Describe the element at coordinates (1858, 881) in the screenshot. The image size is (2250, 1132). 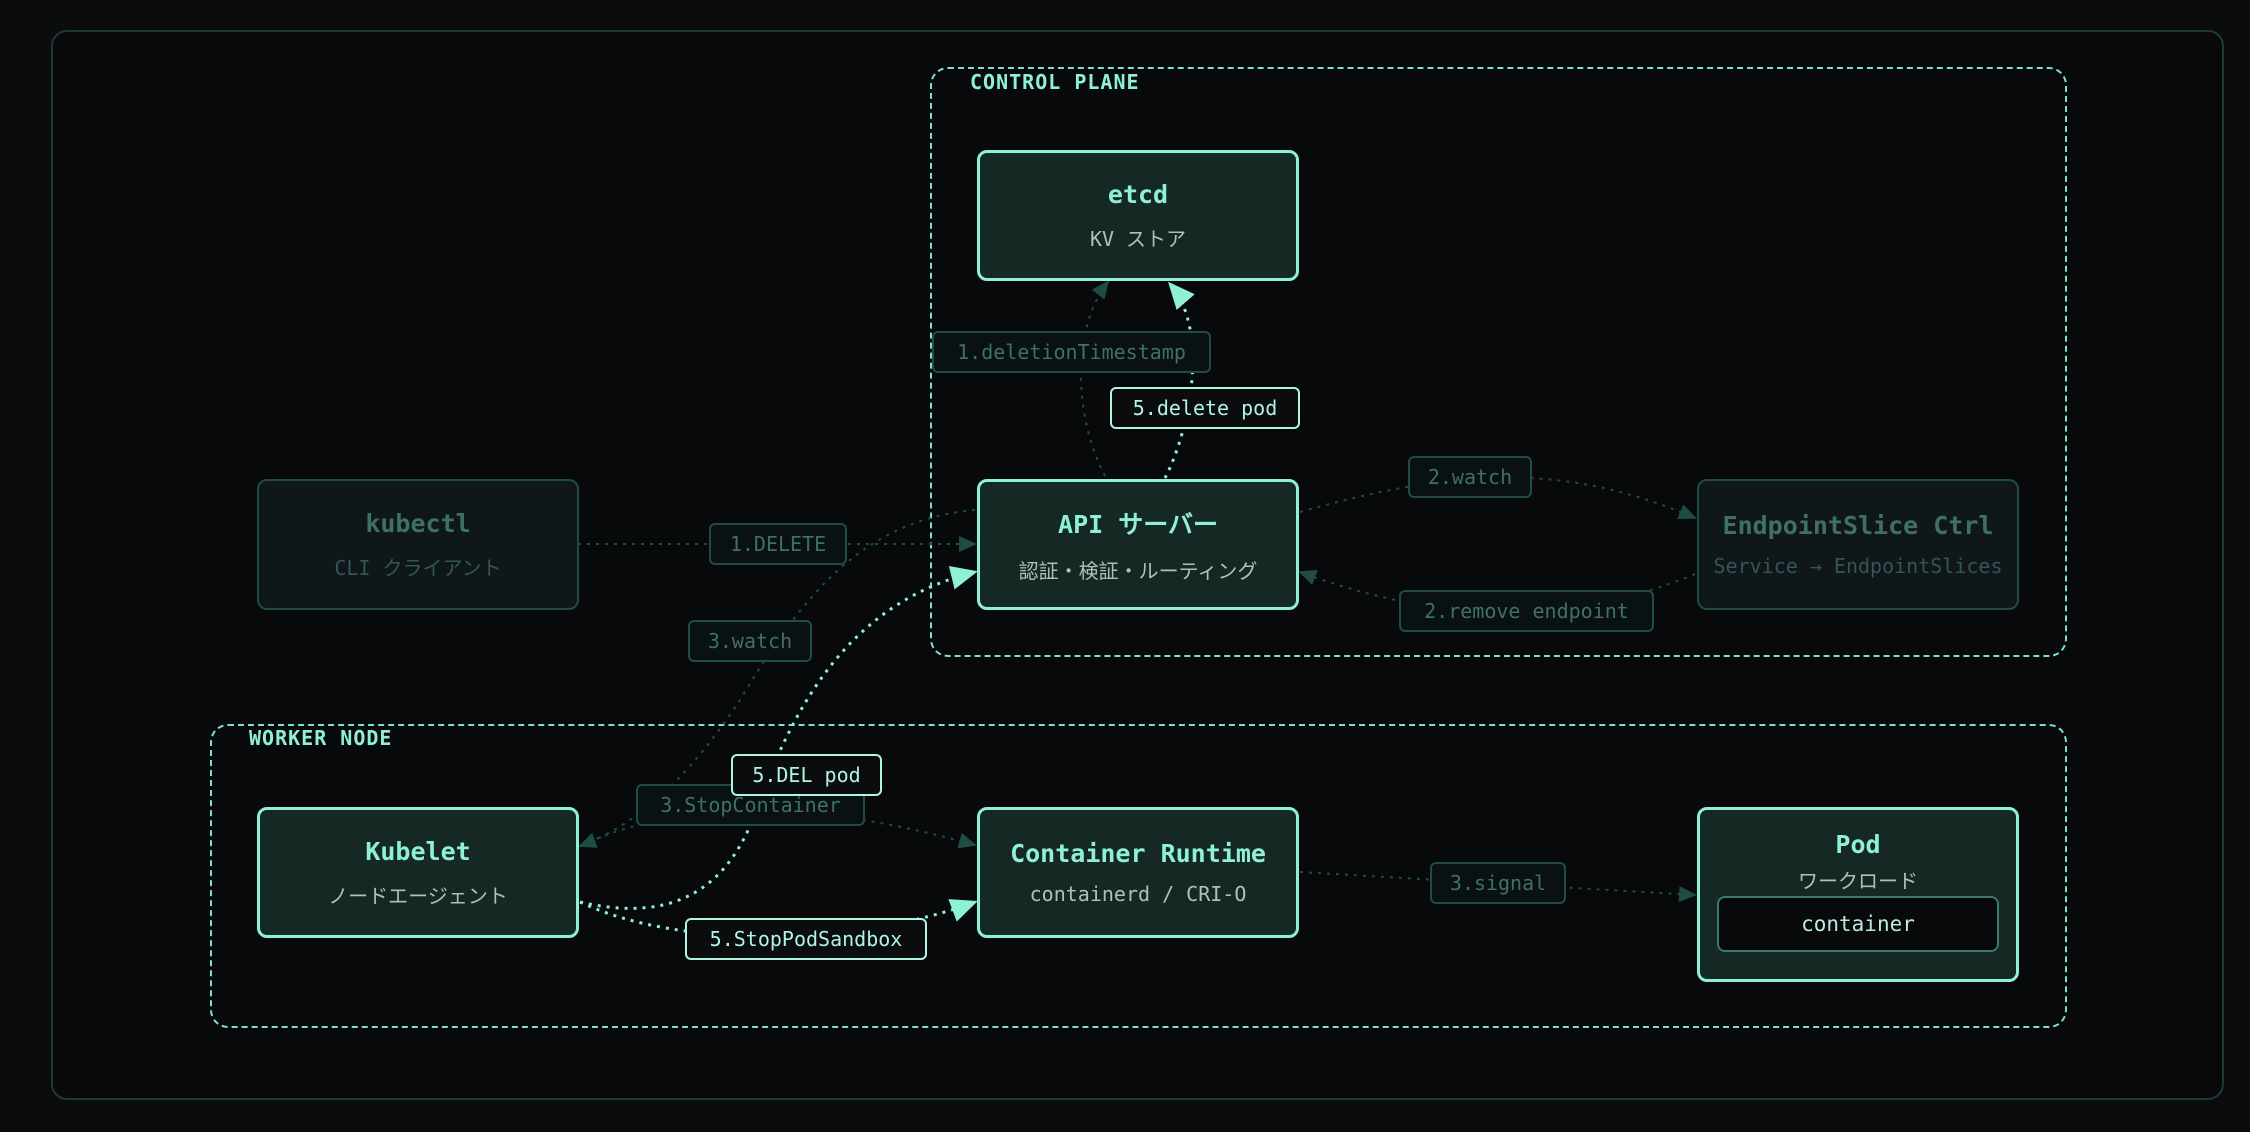
I see `pod-subtitle: ワークロード` at that location.